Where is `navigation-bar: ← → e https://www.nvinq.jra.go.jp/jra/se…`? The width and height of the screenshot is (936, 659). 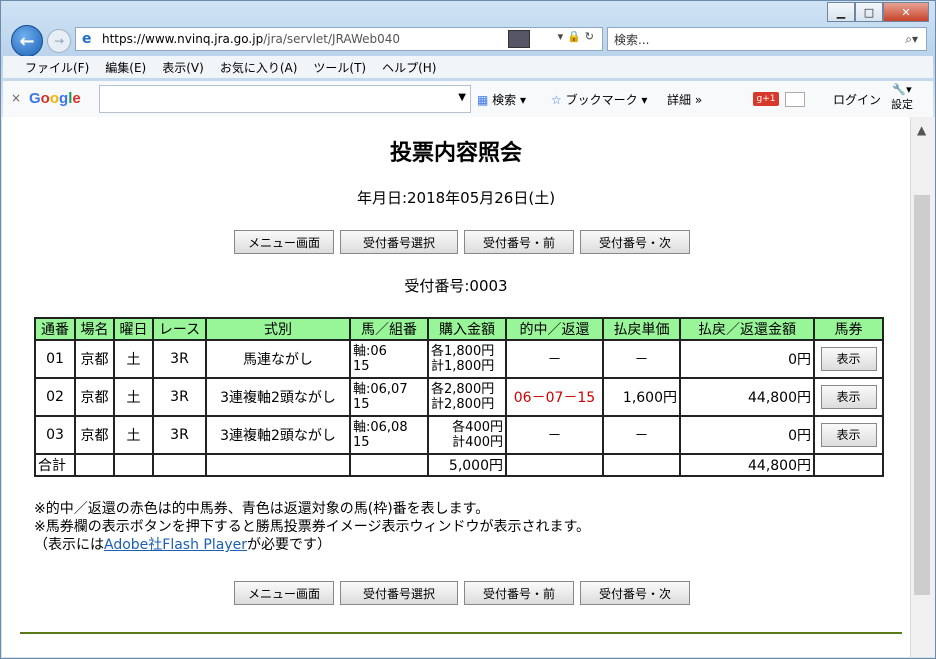
navigation-bar: ← → e https://www.nvinq.jra.go.jp/jra/se… is located at coordinates (468, 41).